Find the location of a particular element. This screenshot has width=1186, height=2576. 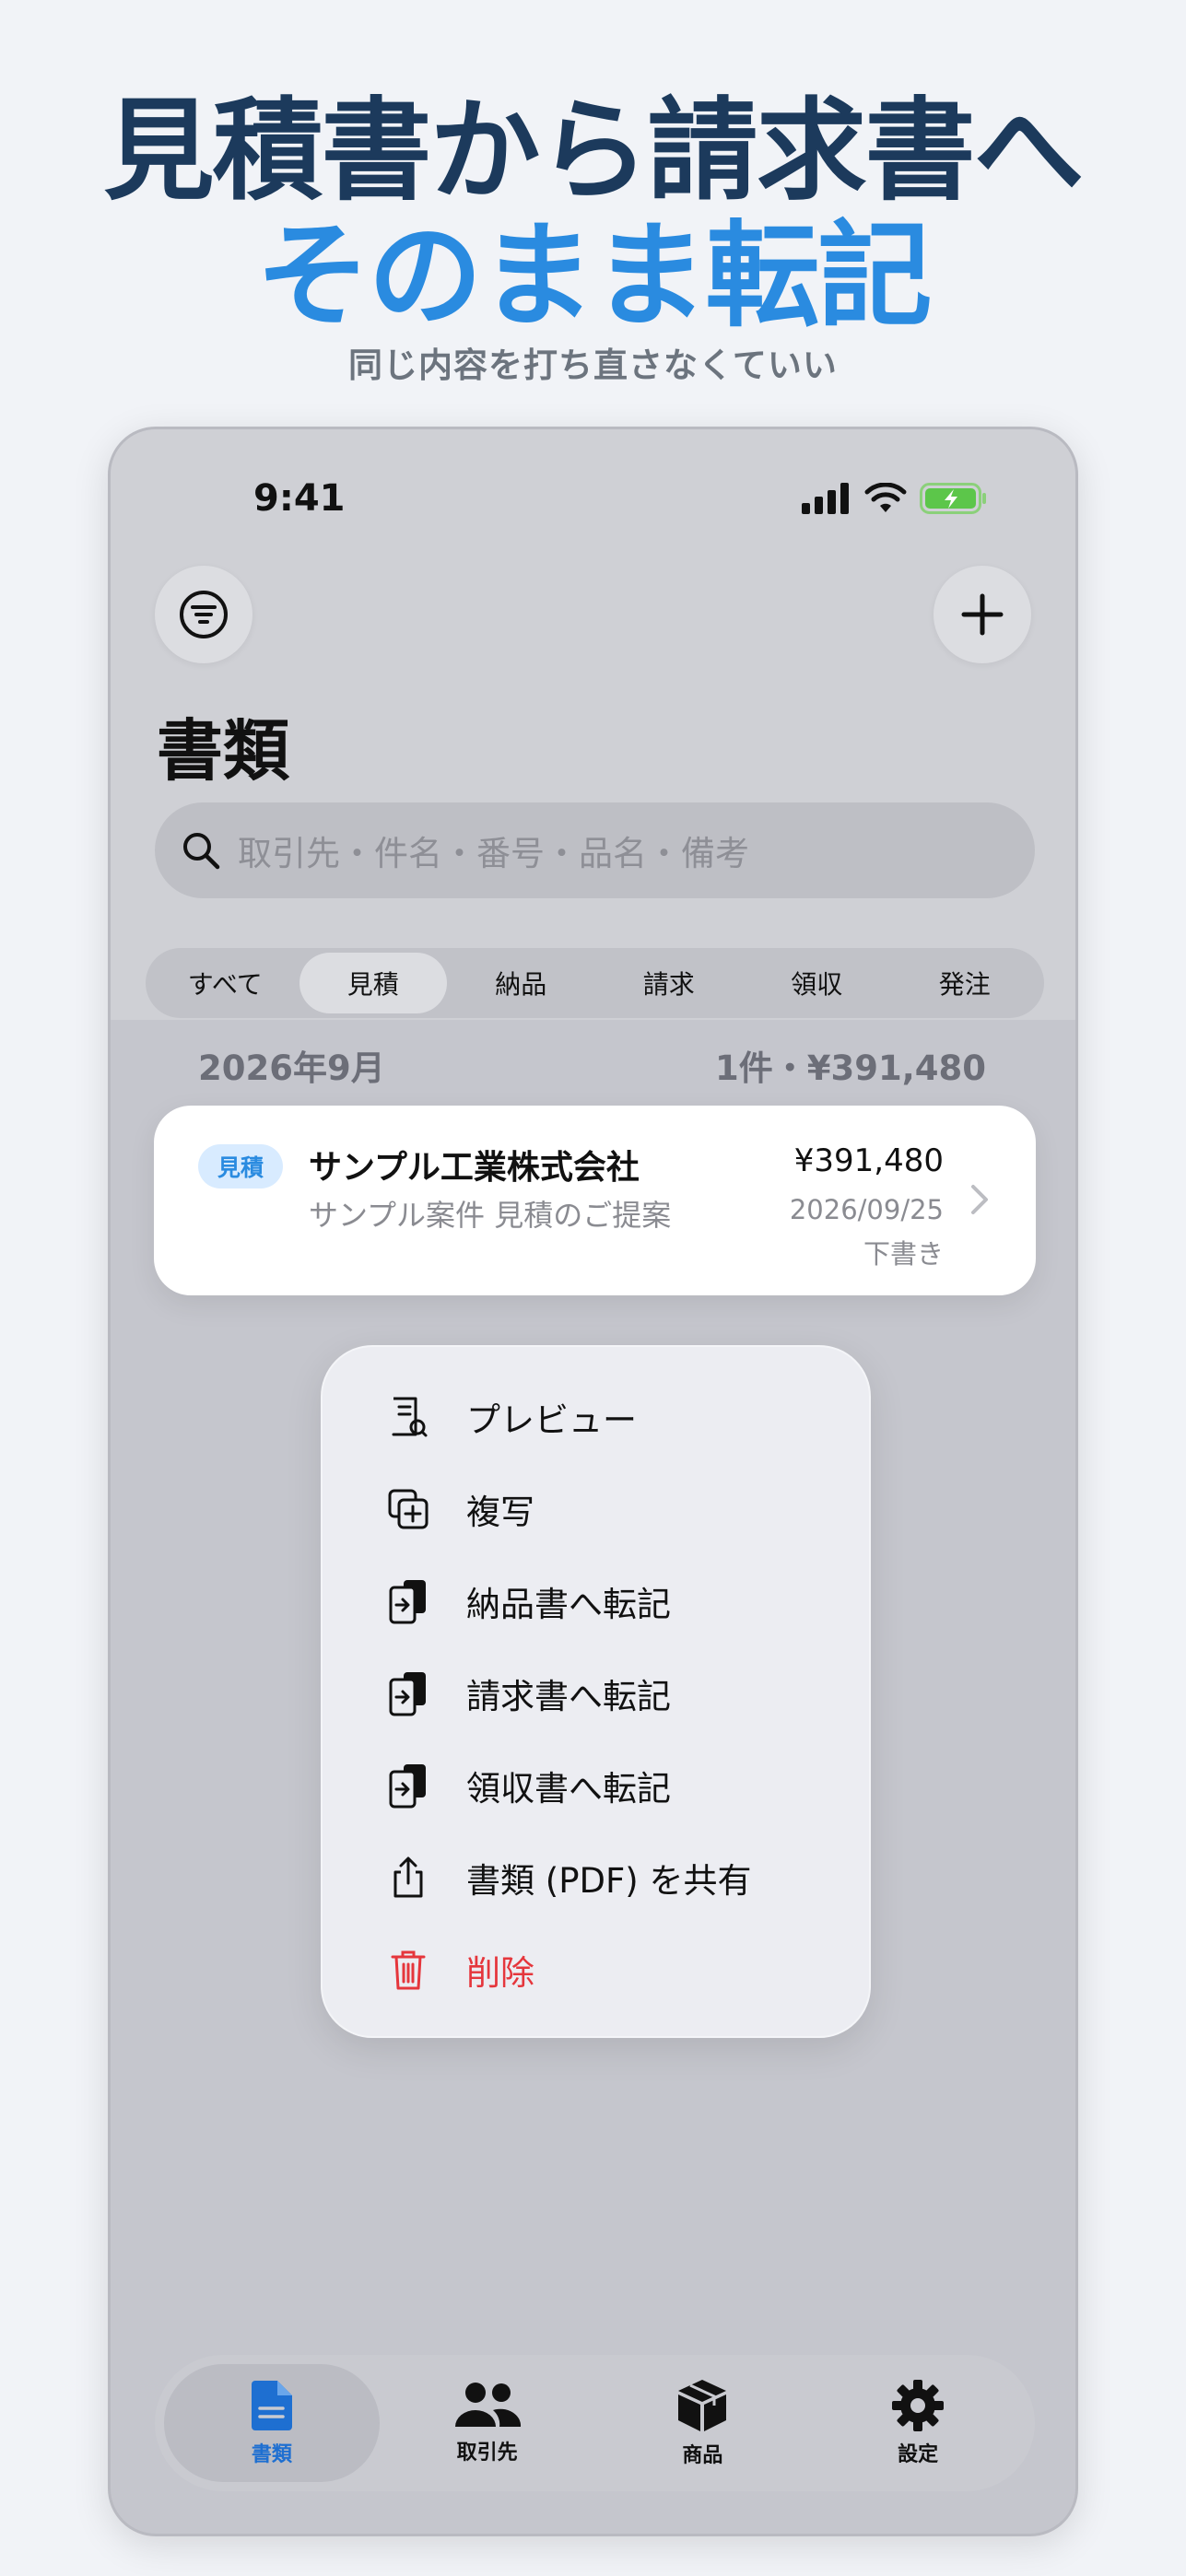

gear-icon is located at coordinates (918, 2405).